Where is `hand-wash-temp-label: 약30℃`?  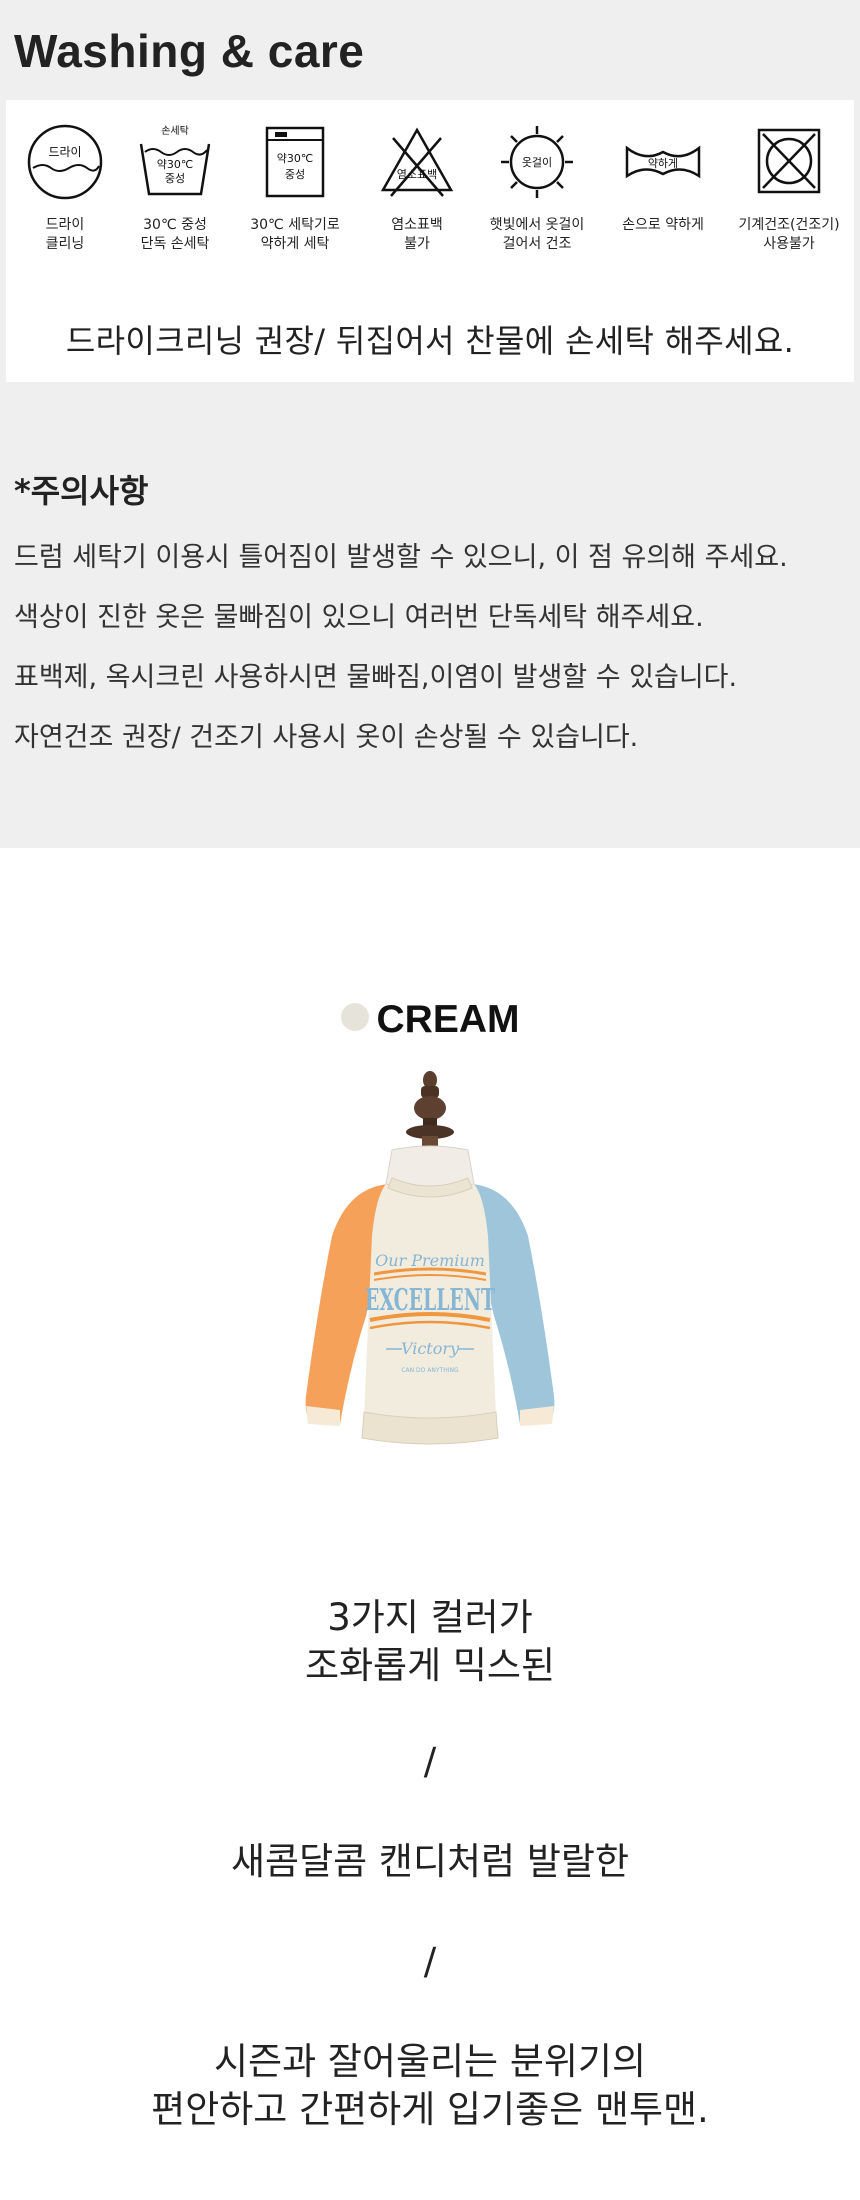
hand-wash-temp-label: 약30℃ is located at coordinates (175, 164).